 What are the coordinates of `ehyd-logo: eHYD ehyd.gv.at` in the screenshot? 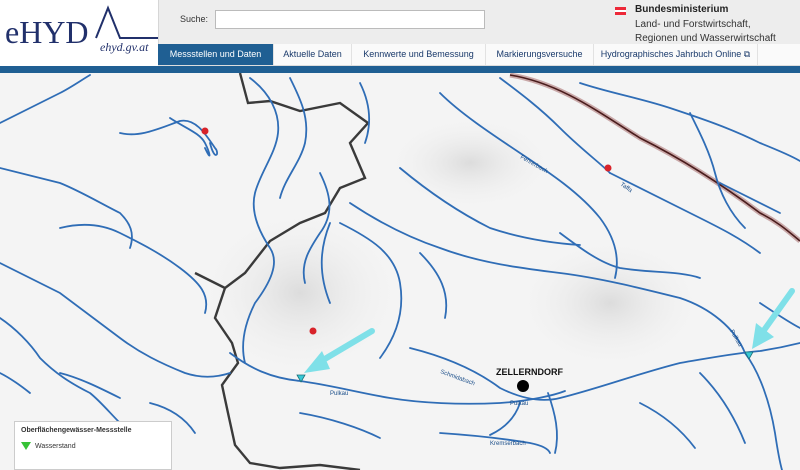 It's located at (79, 33).